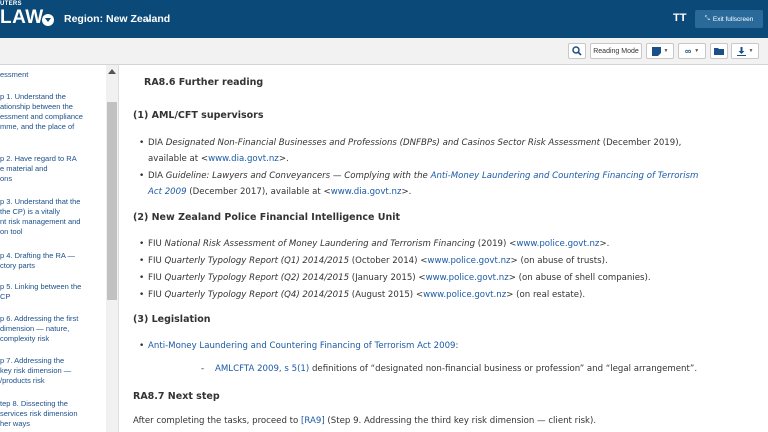 The height and width of the screenshot is (432, 768). Describe the element at coordinates (48, 20) in the screenshot. I see `brand-menu-caret-icon` at that location.